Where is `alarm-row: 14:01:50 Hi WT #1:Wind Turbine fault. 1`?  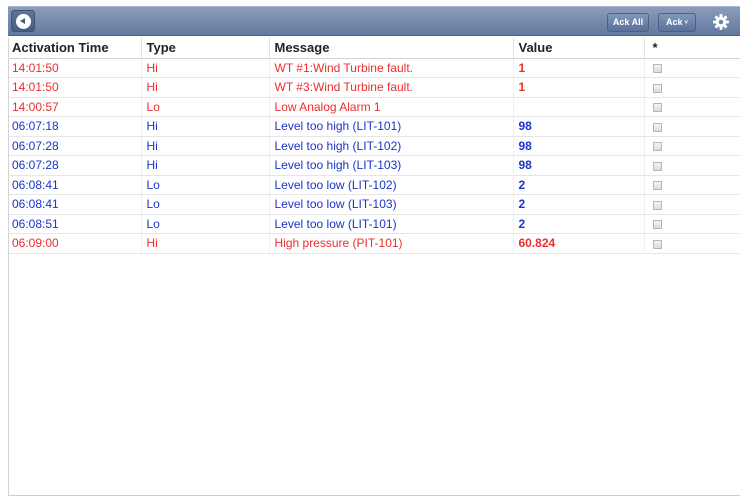 alarm-row: 14:01:50 Hi WT #1:Wind Turbine fault. 1 is located at coordinates (374, 68).